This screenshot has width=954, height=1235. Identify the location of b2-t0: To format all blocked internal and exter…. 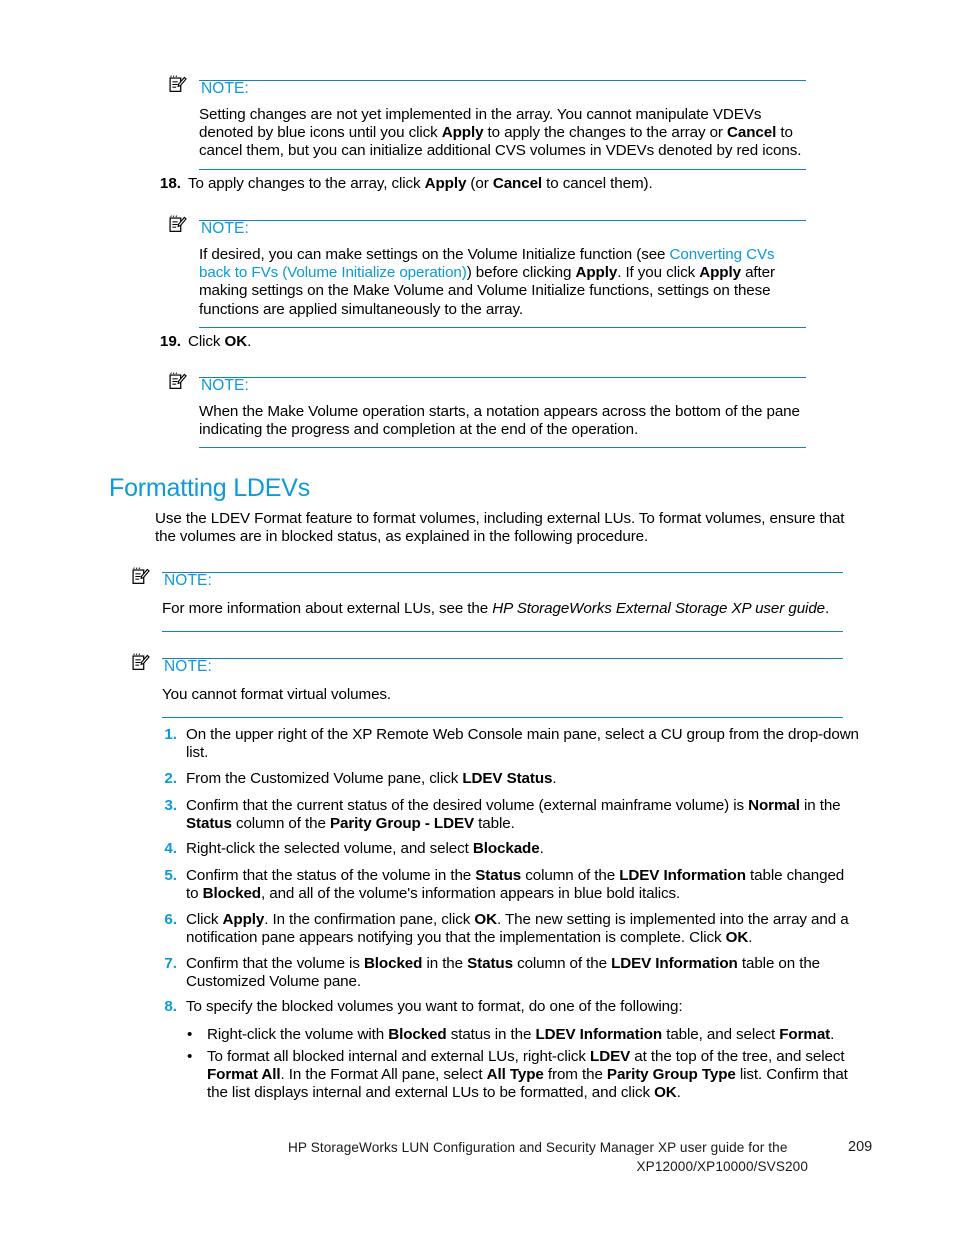
(399, 1056).